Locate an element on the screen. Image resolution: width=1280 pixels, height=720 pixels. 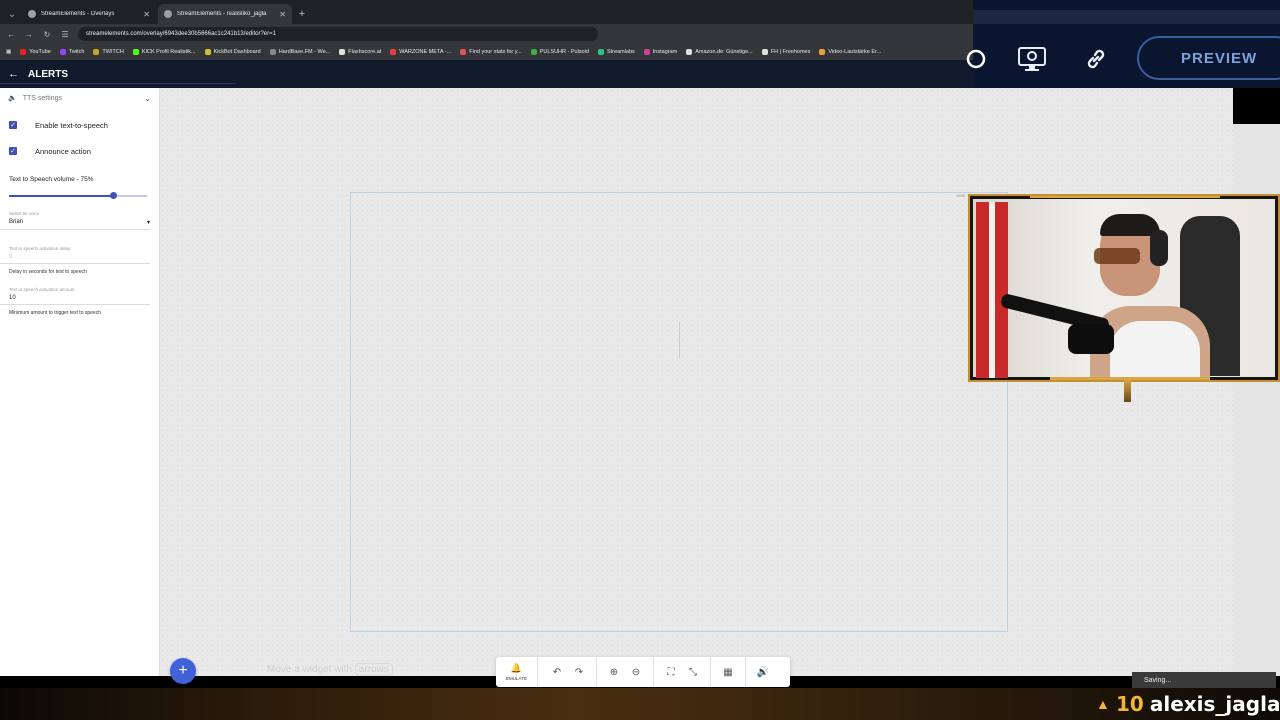
emulate-label: EMULATE is located at coordinates (516, 678).